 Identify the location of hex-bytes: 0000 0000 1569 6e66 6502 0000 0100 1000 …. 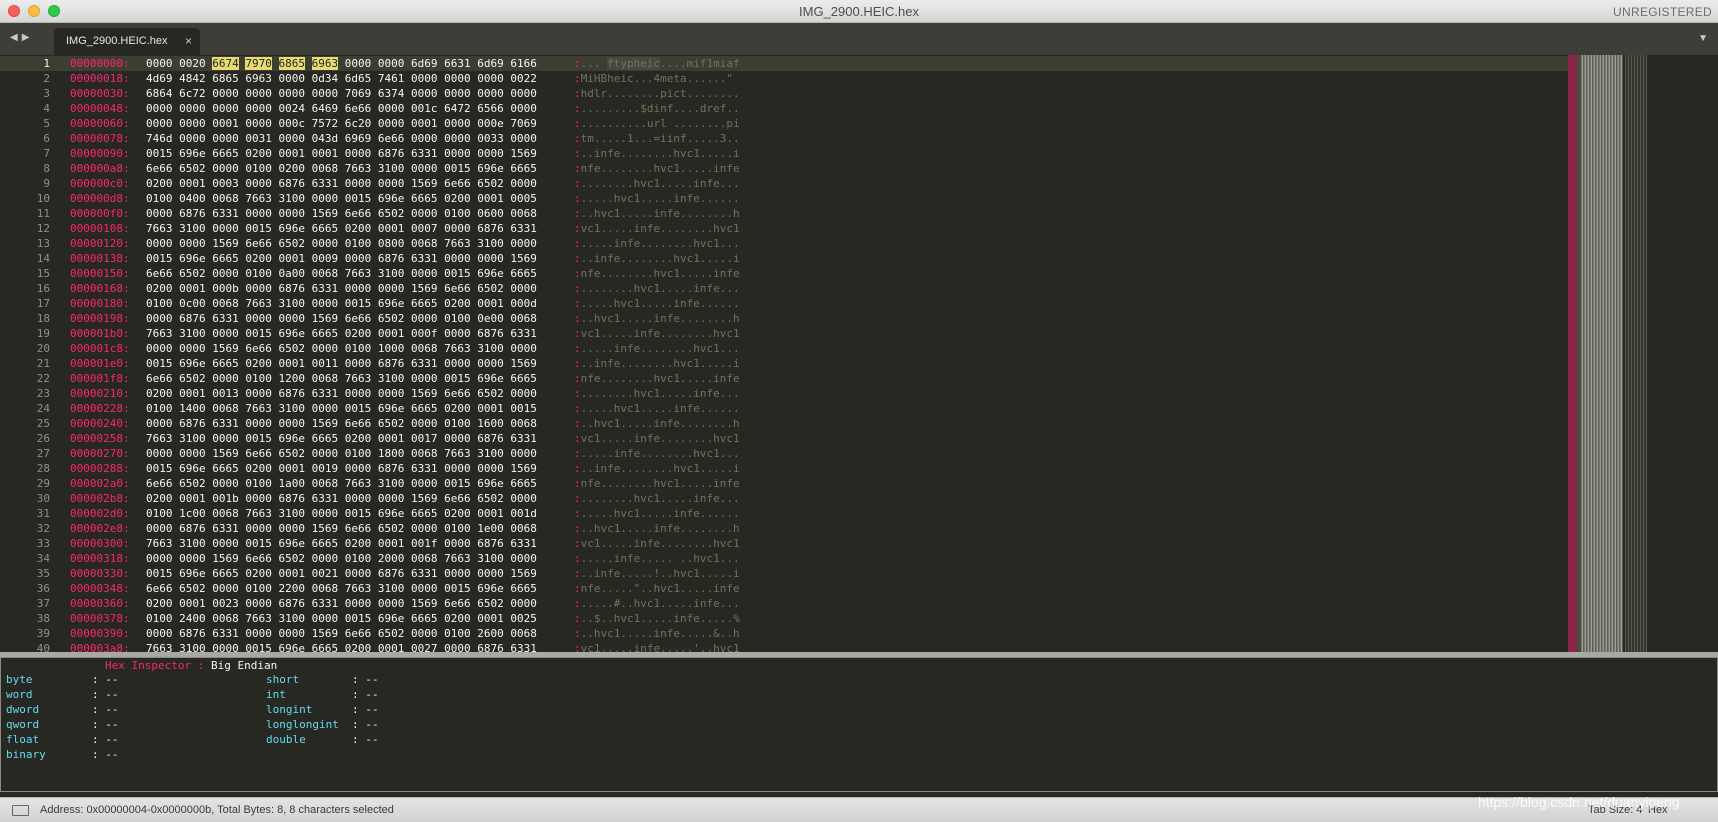
(341, 348).